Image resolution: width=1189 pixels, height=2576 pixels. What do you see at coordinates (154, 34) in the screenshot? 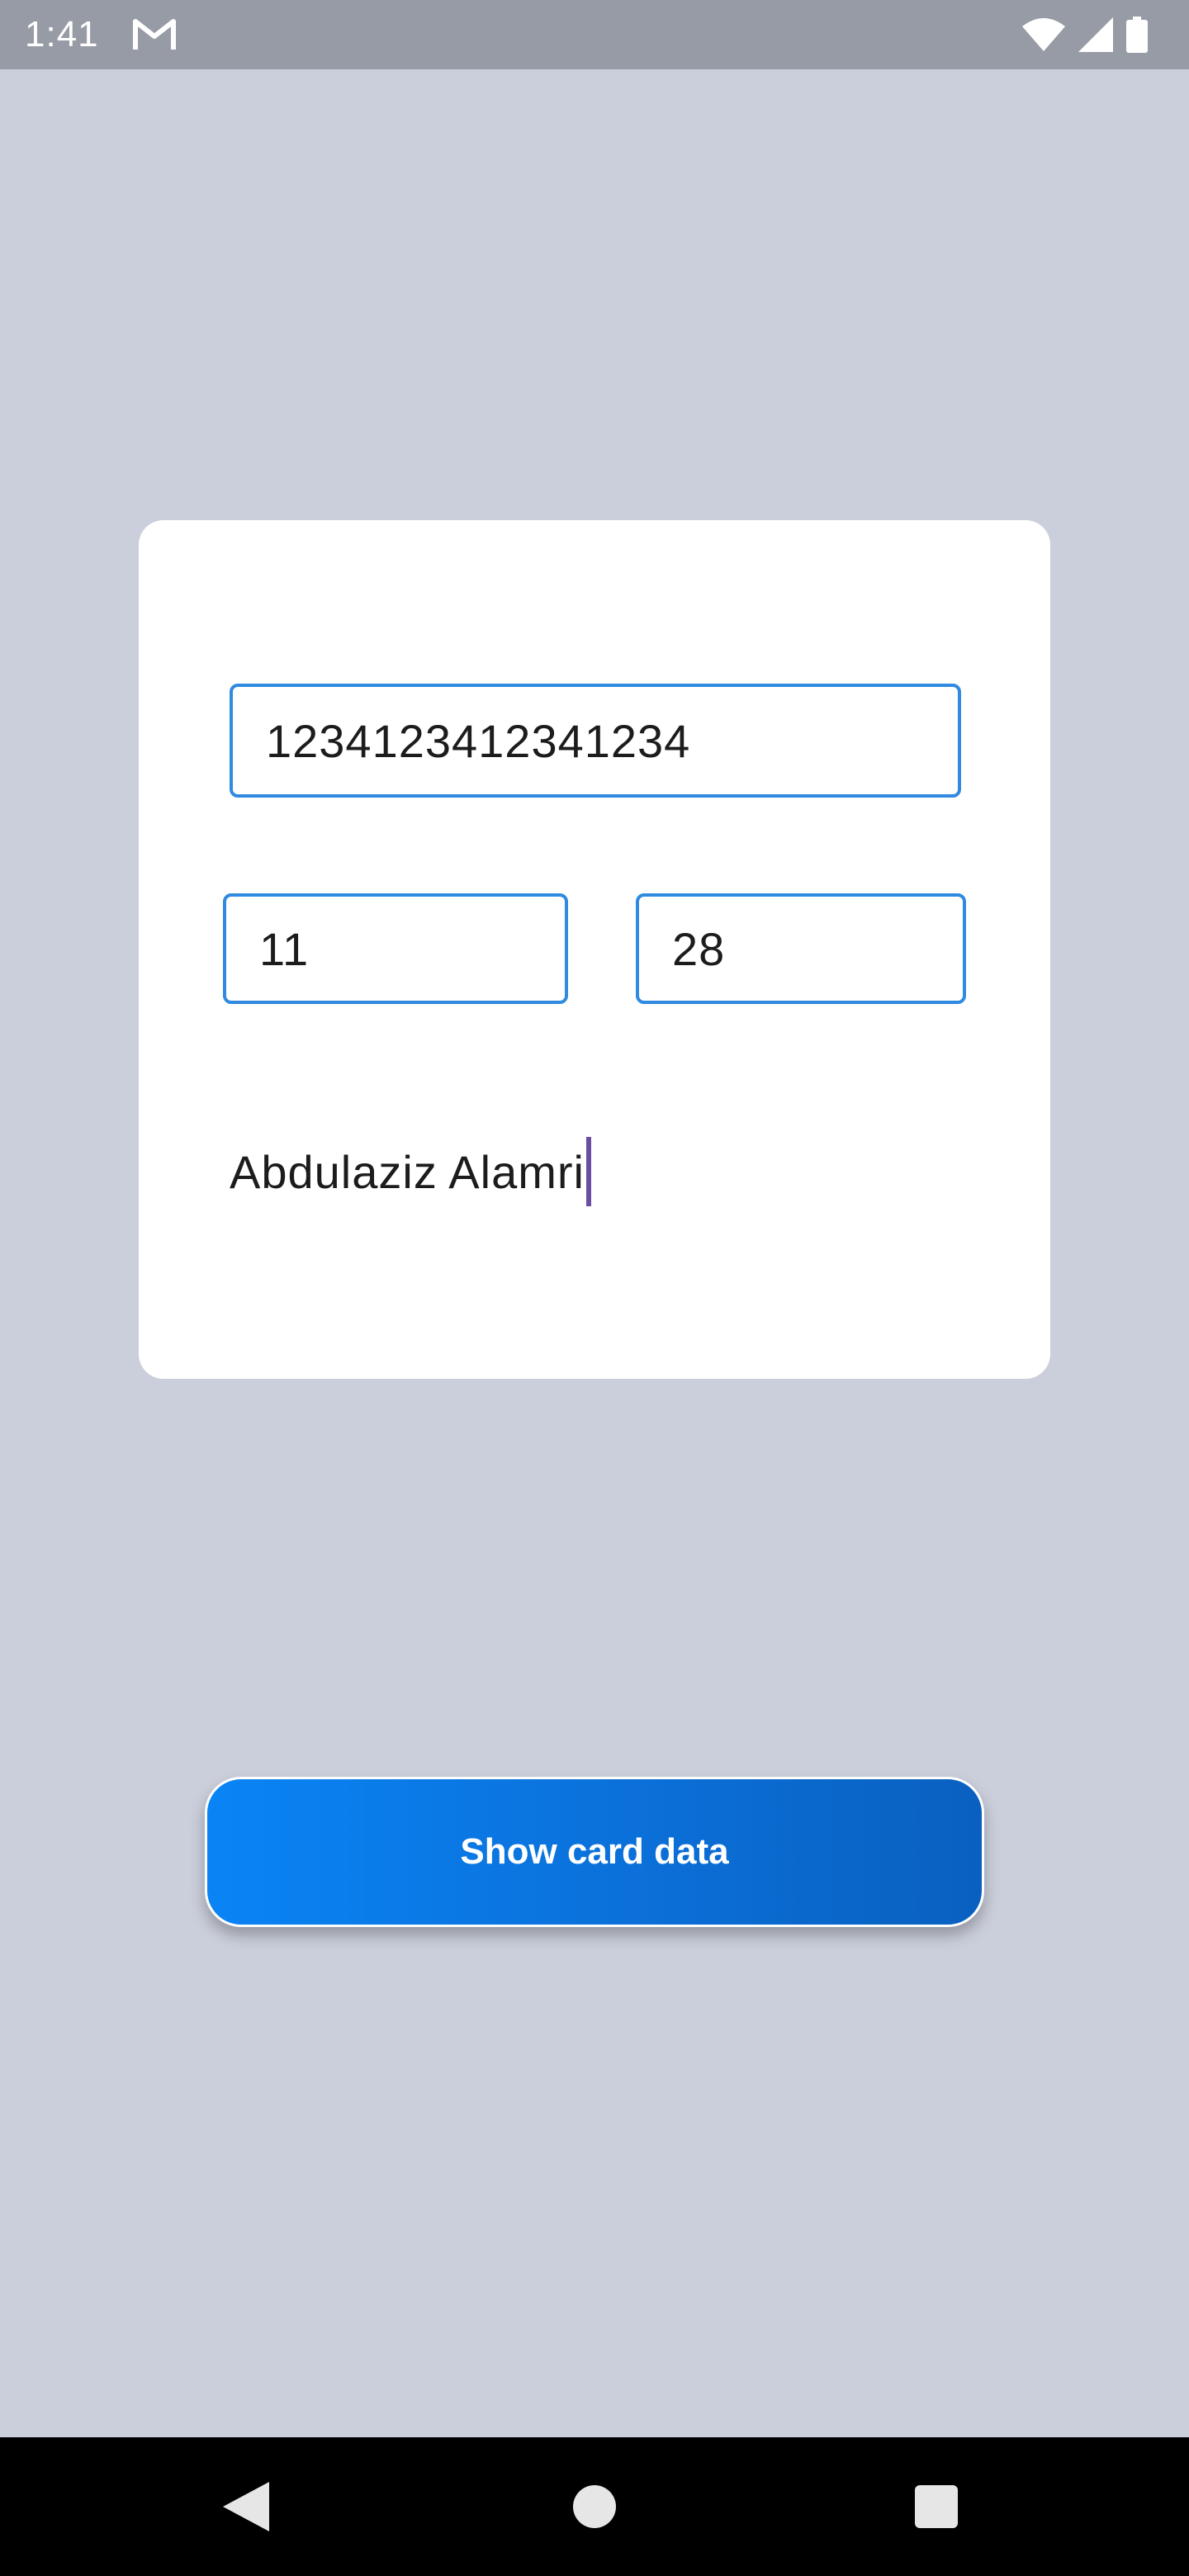
I see `gmail-icon` at bounding box center [154, 34].